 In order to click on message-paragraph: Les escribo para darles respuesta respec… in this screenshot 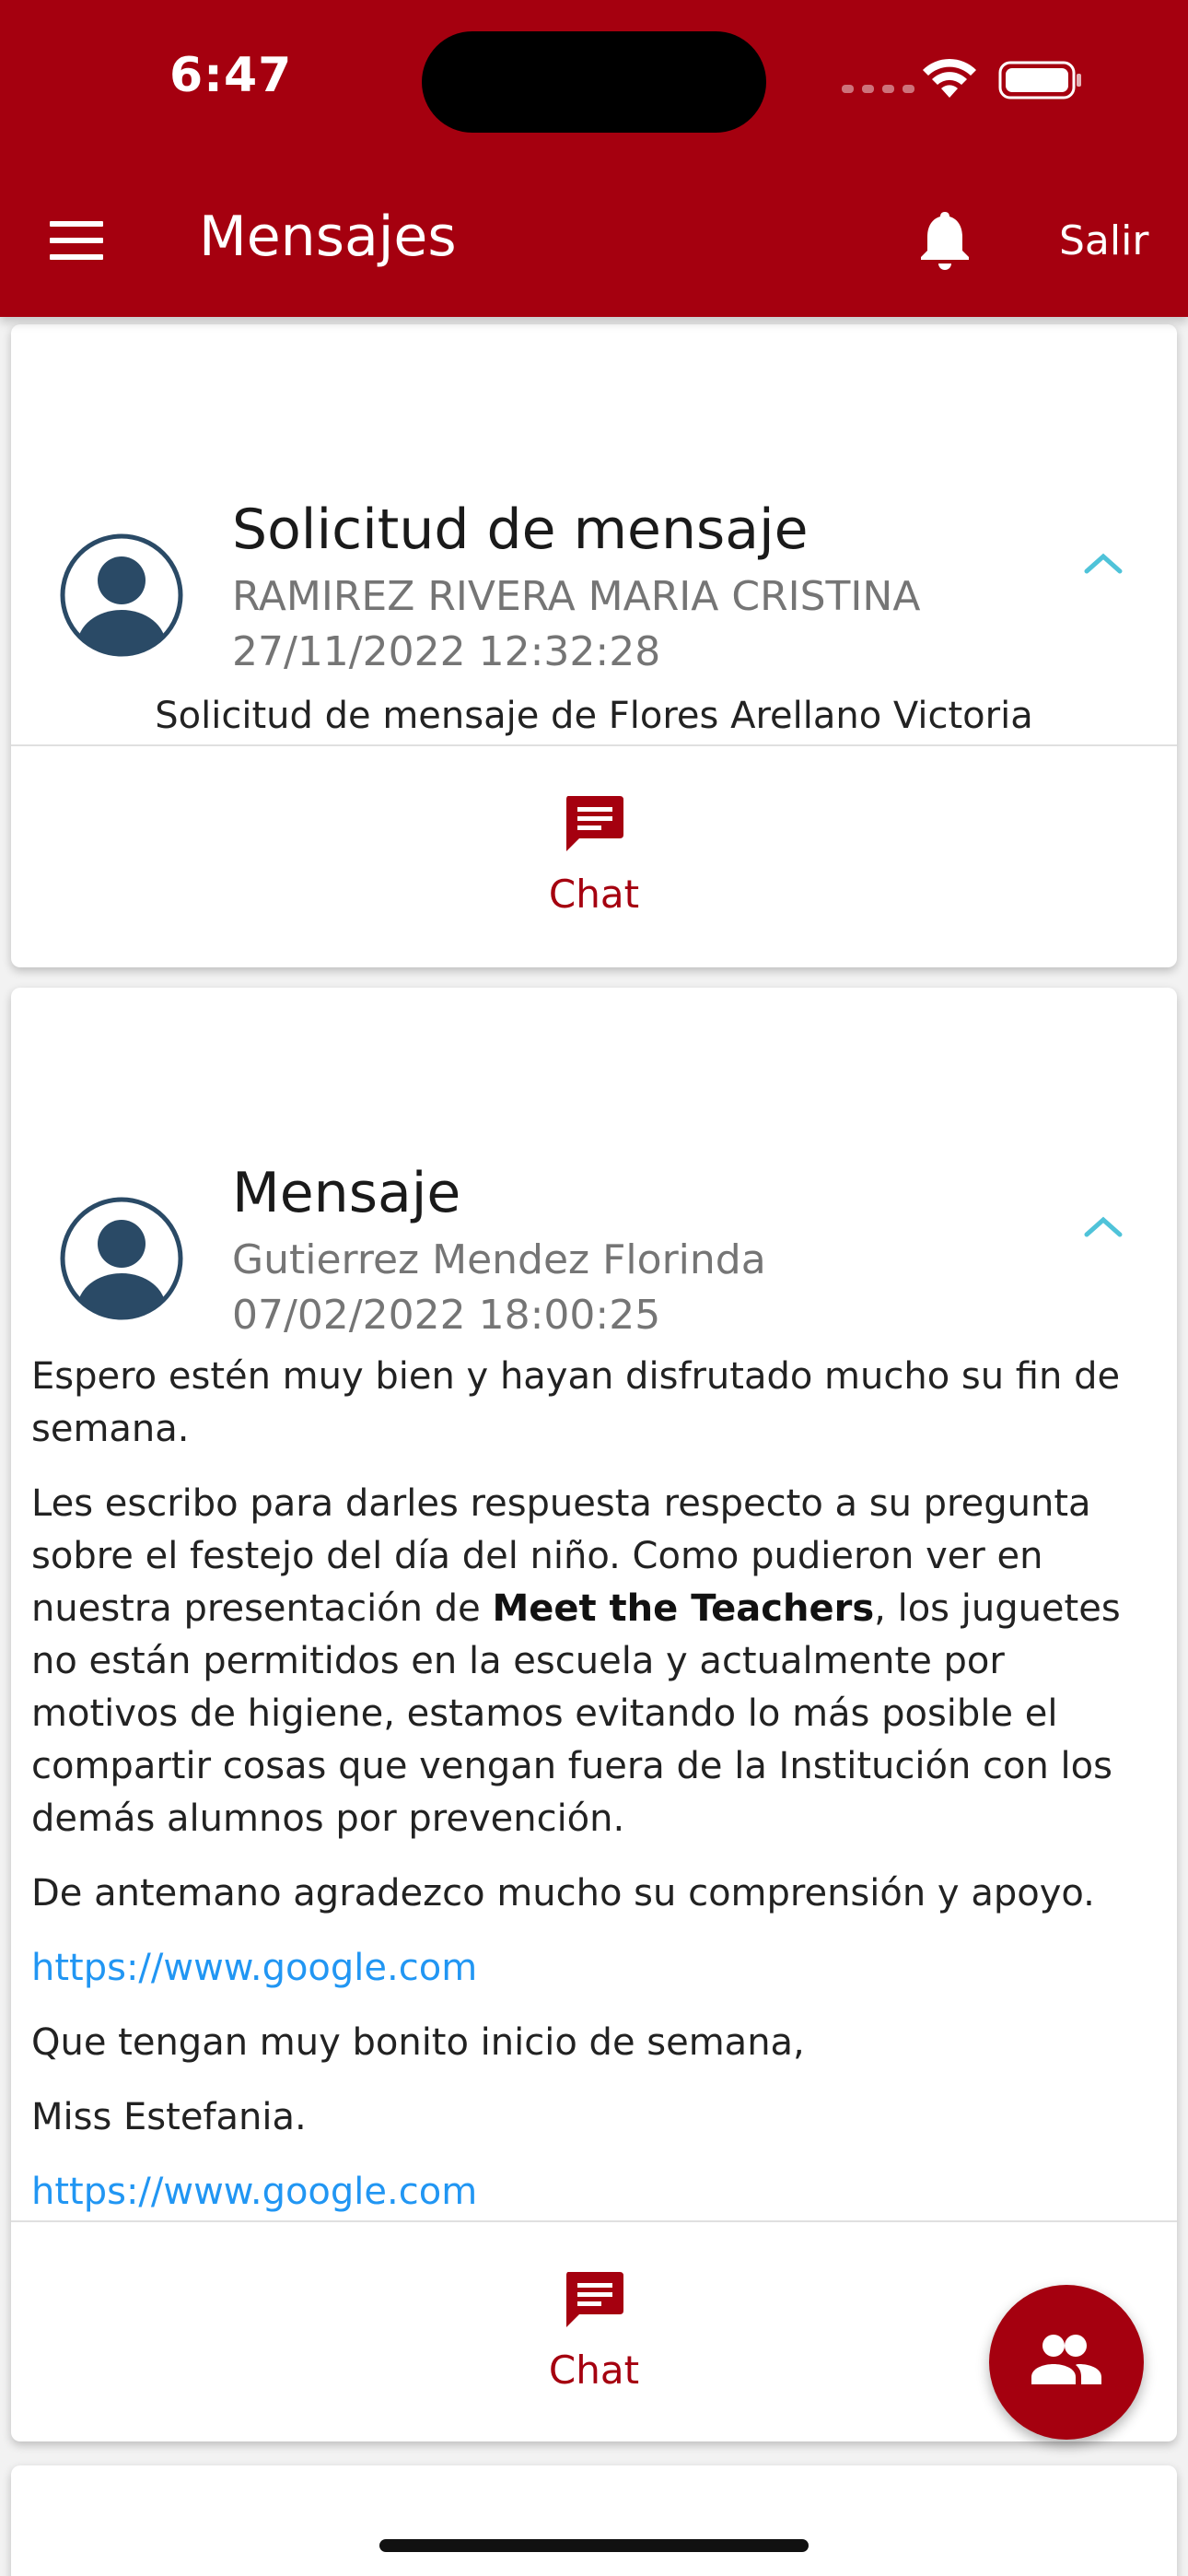, I will do `click(576, 1661)`.